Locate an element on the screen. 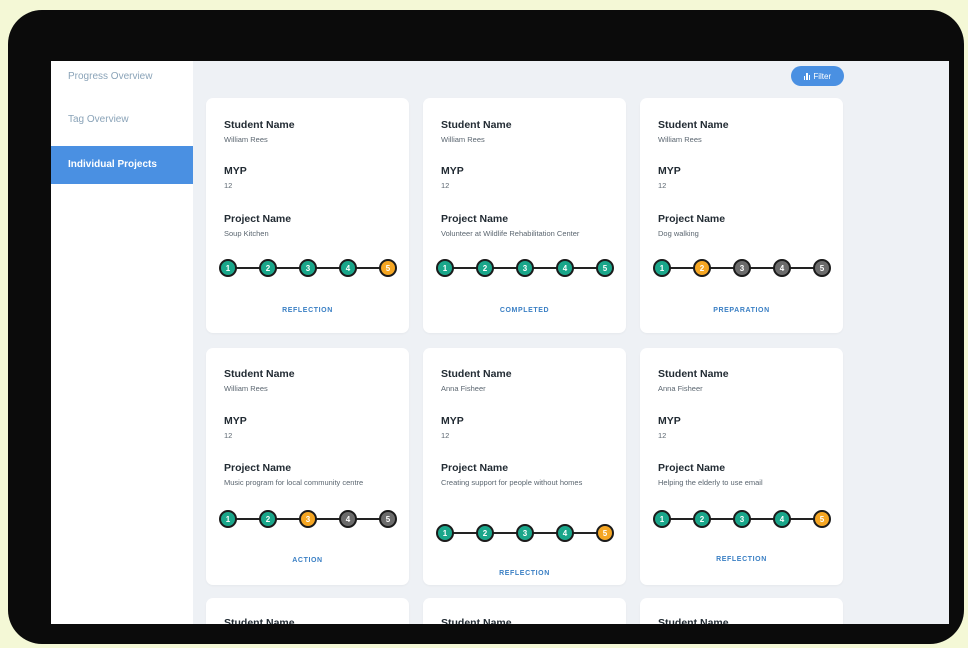  filter-label: Filter is located at coordinates (822, 76).